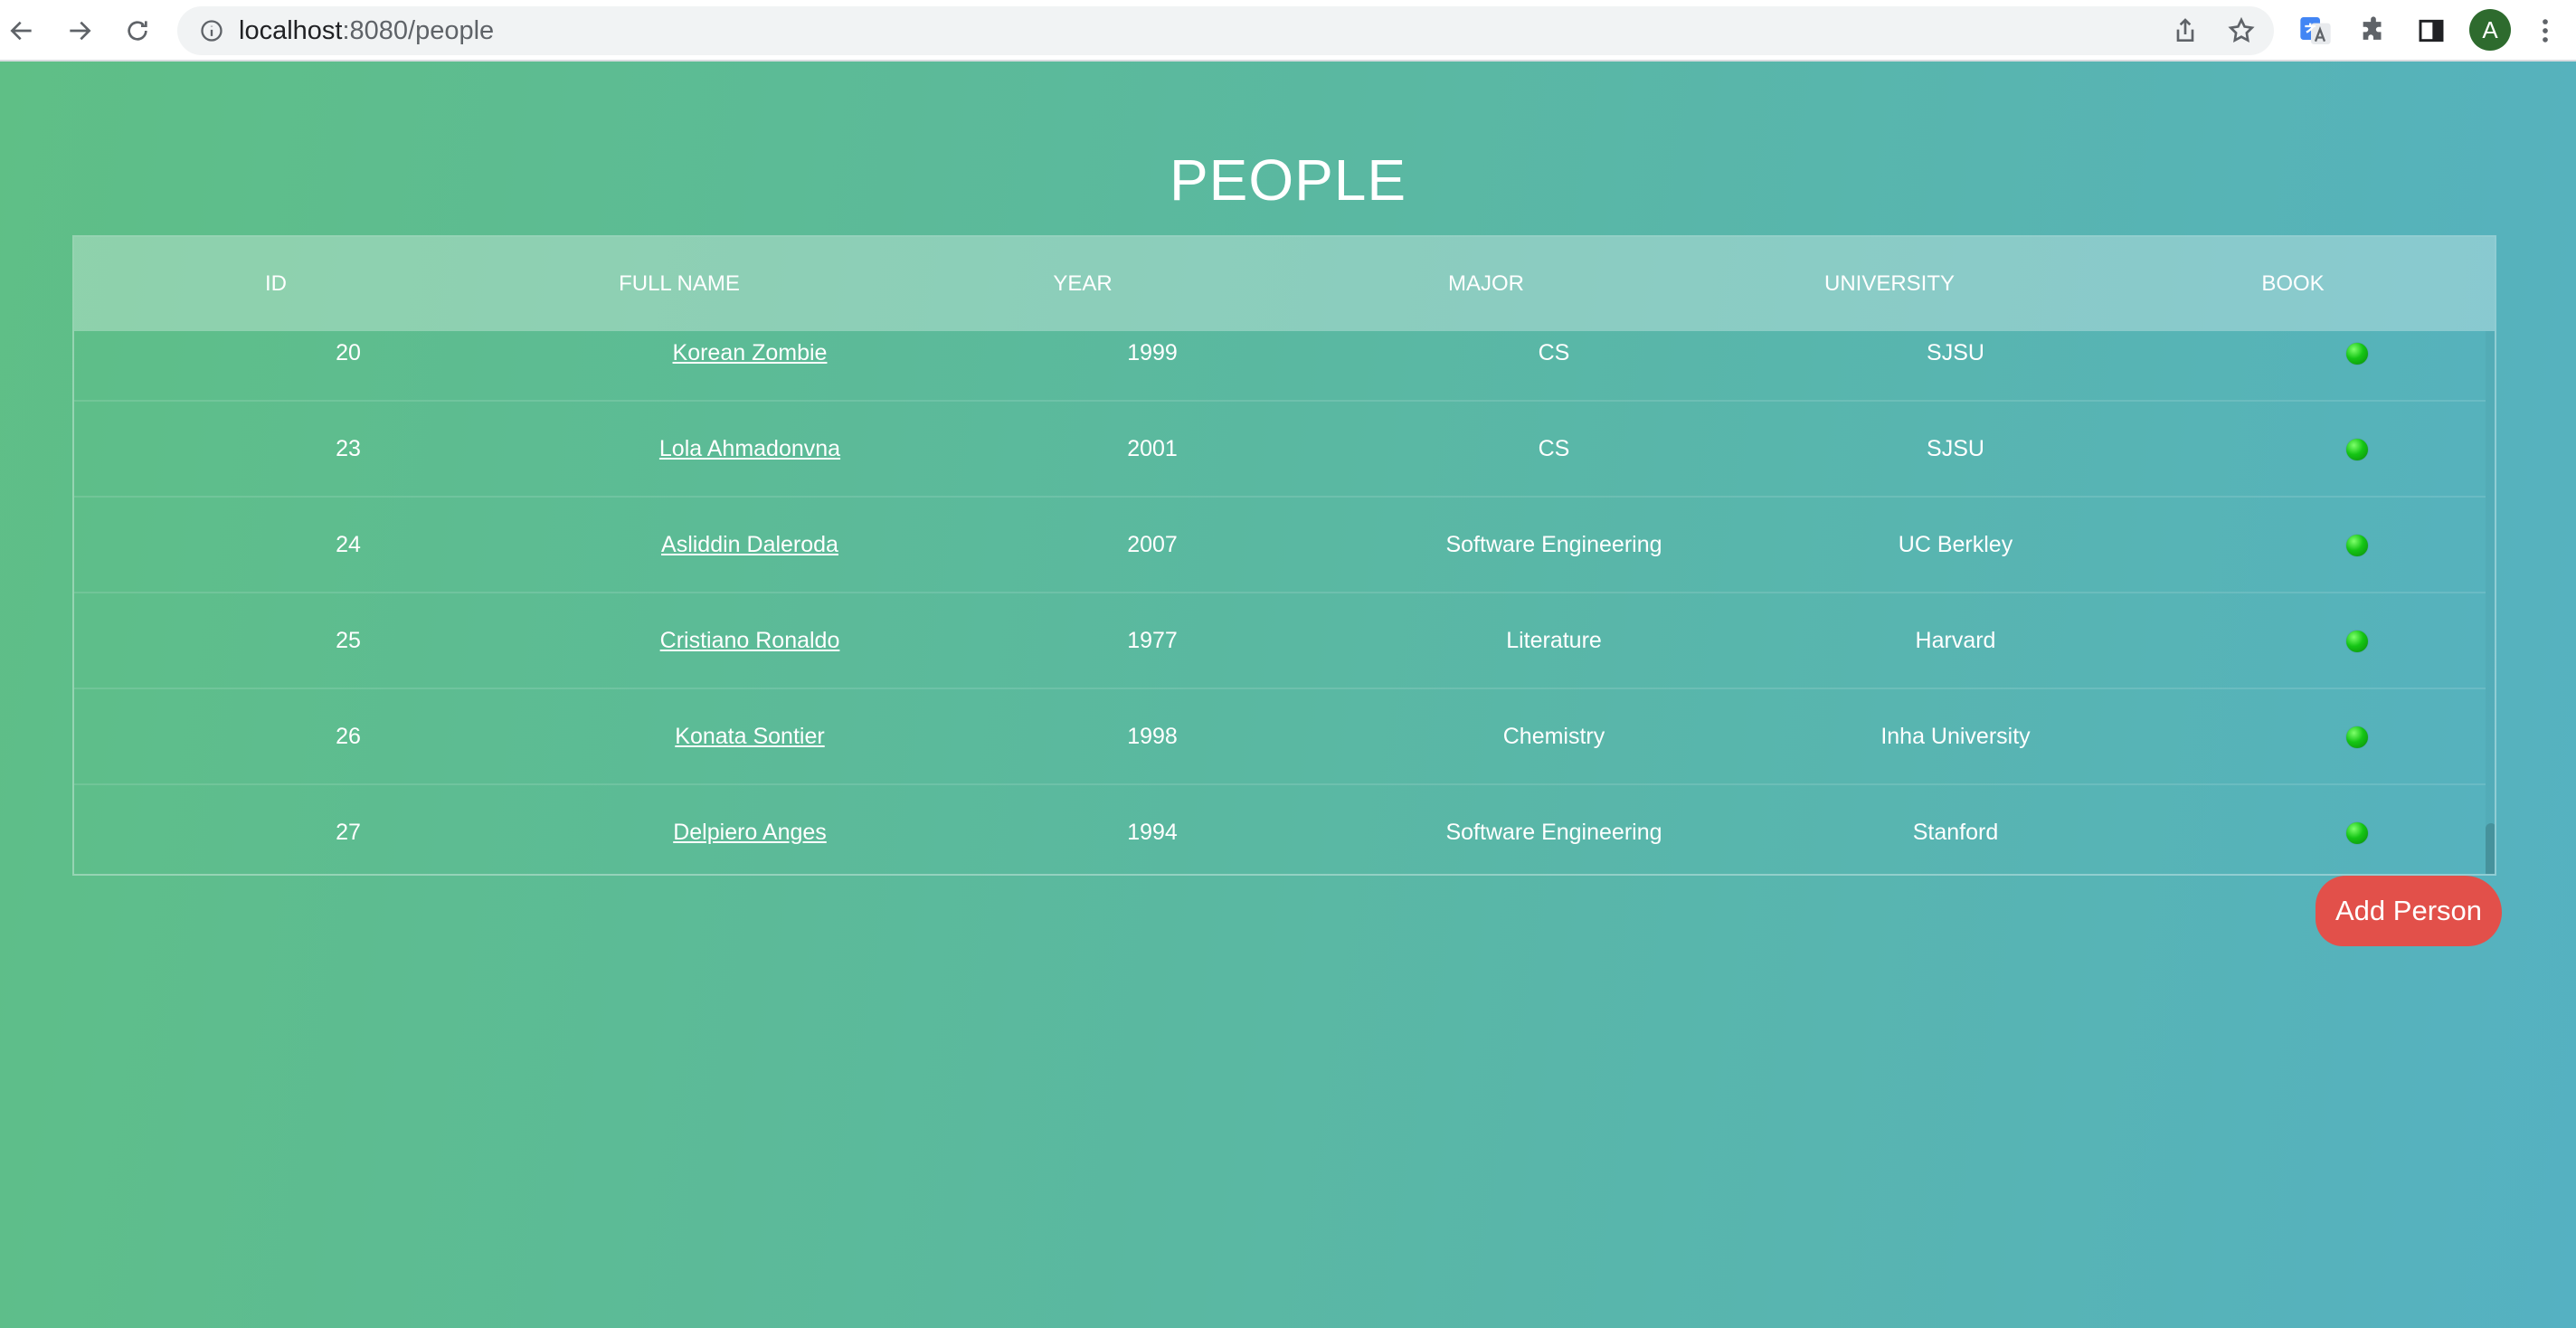  I want to click on cell-id: 26, so click(348, 736).